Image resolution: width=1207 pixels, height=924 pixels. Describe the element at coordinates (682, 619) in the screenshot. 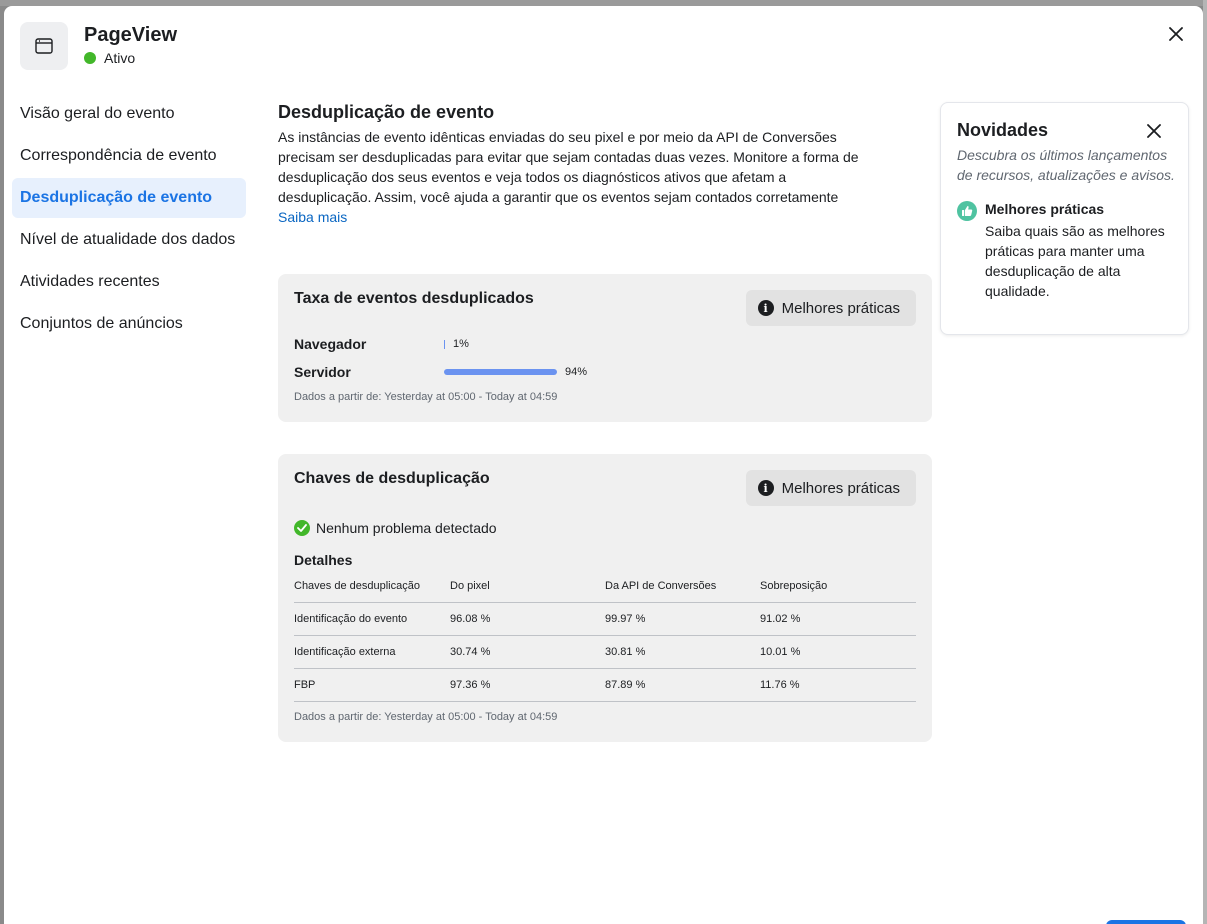

I see `table-cell: 99.97 %` at that location.